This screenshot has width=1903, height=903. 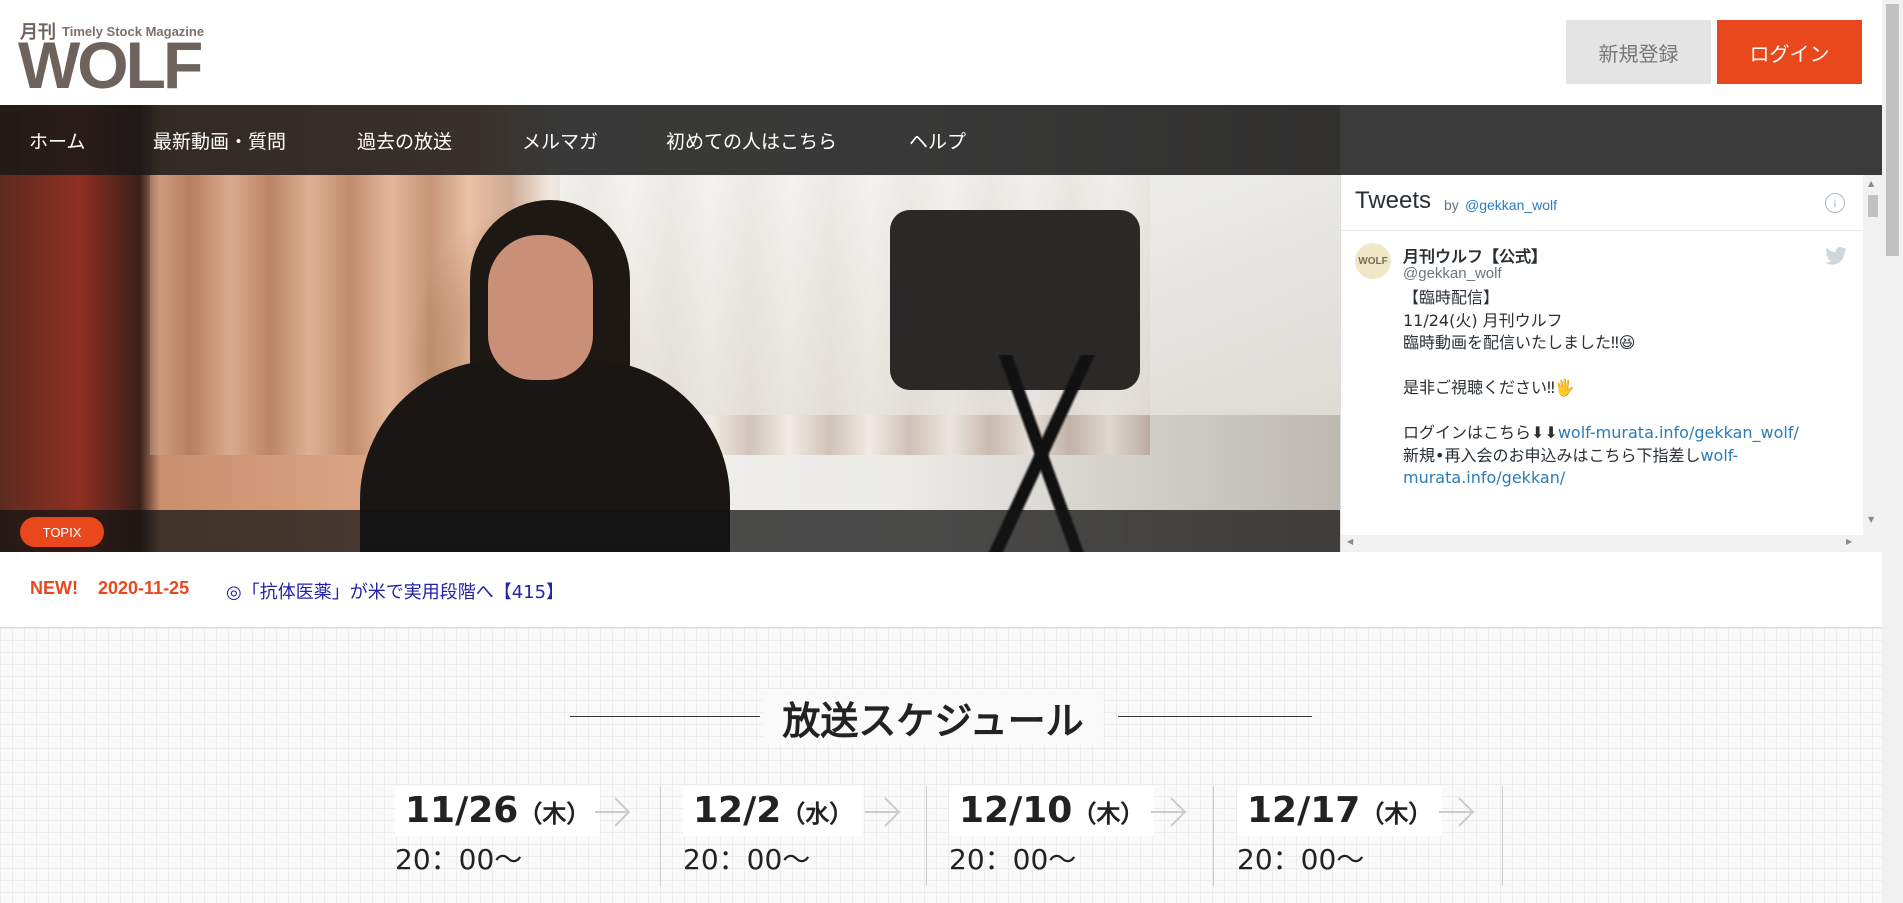 What do you see at coordinates (941, 52) in the screenshot?
I see `site-header: 月刊 Timely Stock Magazine WOLF 新規登録 ログイン` at bounding box center [941, 52].